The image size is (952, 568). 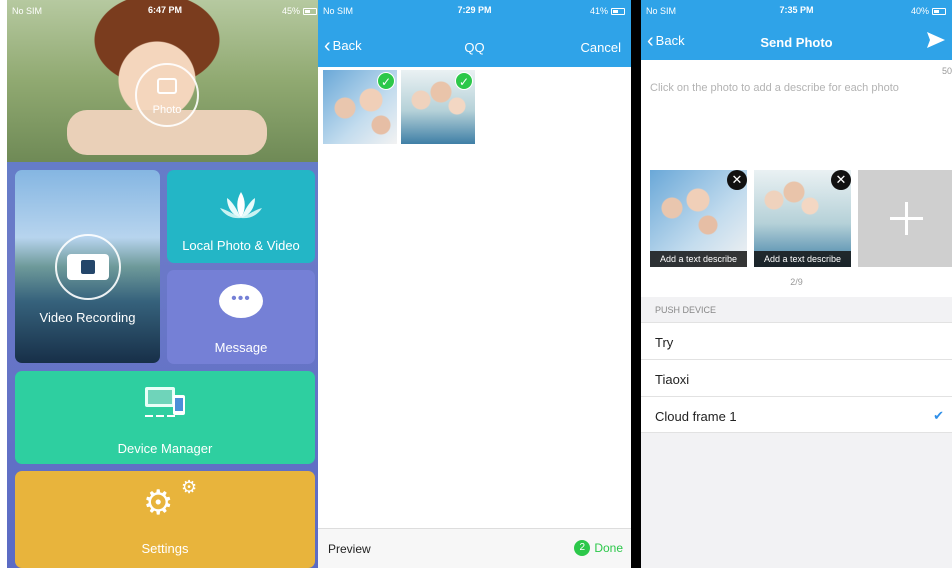 I want to click on page-title: Send Photo, so click(x=796, y=42).